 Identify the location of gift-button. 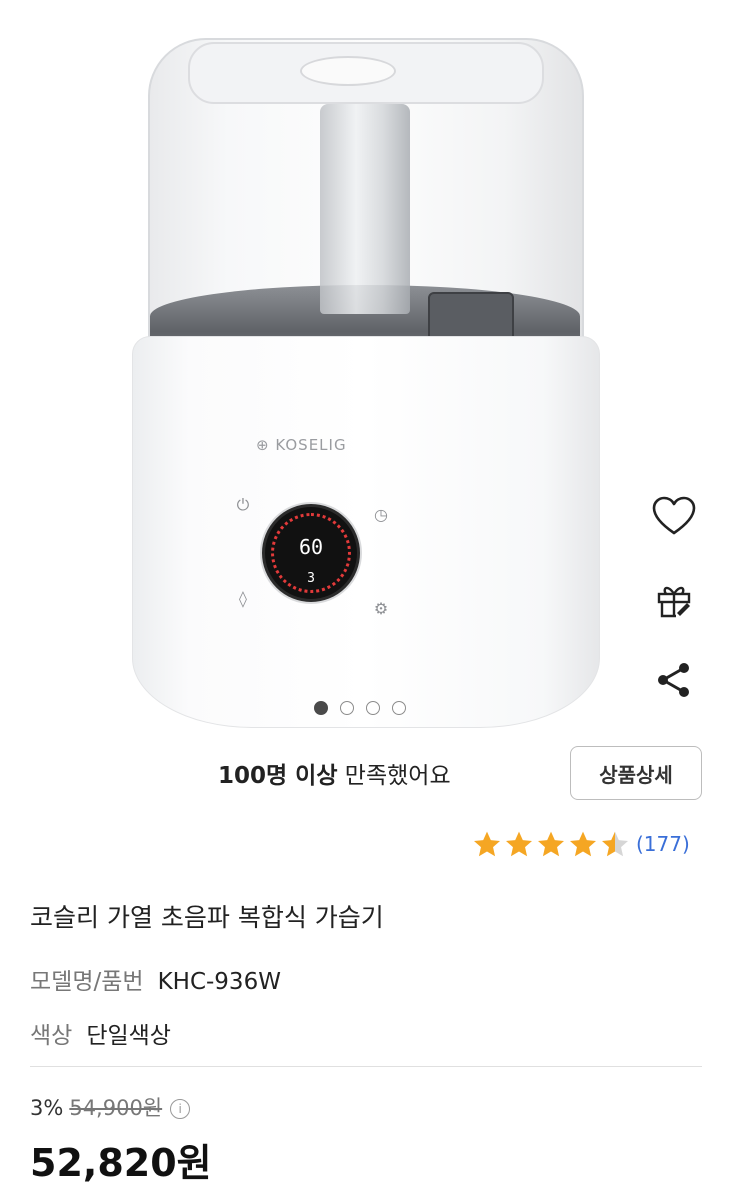
(674, 600).